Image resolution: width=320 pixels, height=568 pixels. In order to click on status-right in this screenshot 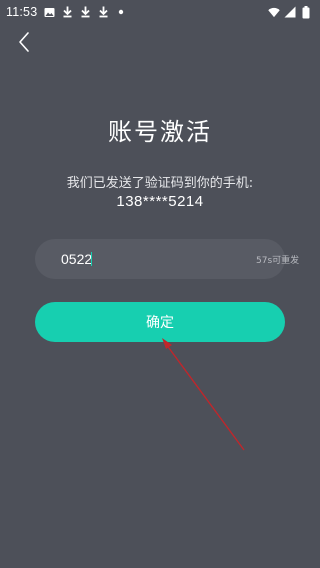, I will do `click(290, 11)`.